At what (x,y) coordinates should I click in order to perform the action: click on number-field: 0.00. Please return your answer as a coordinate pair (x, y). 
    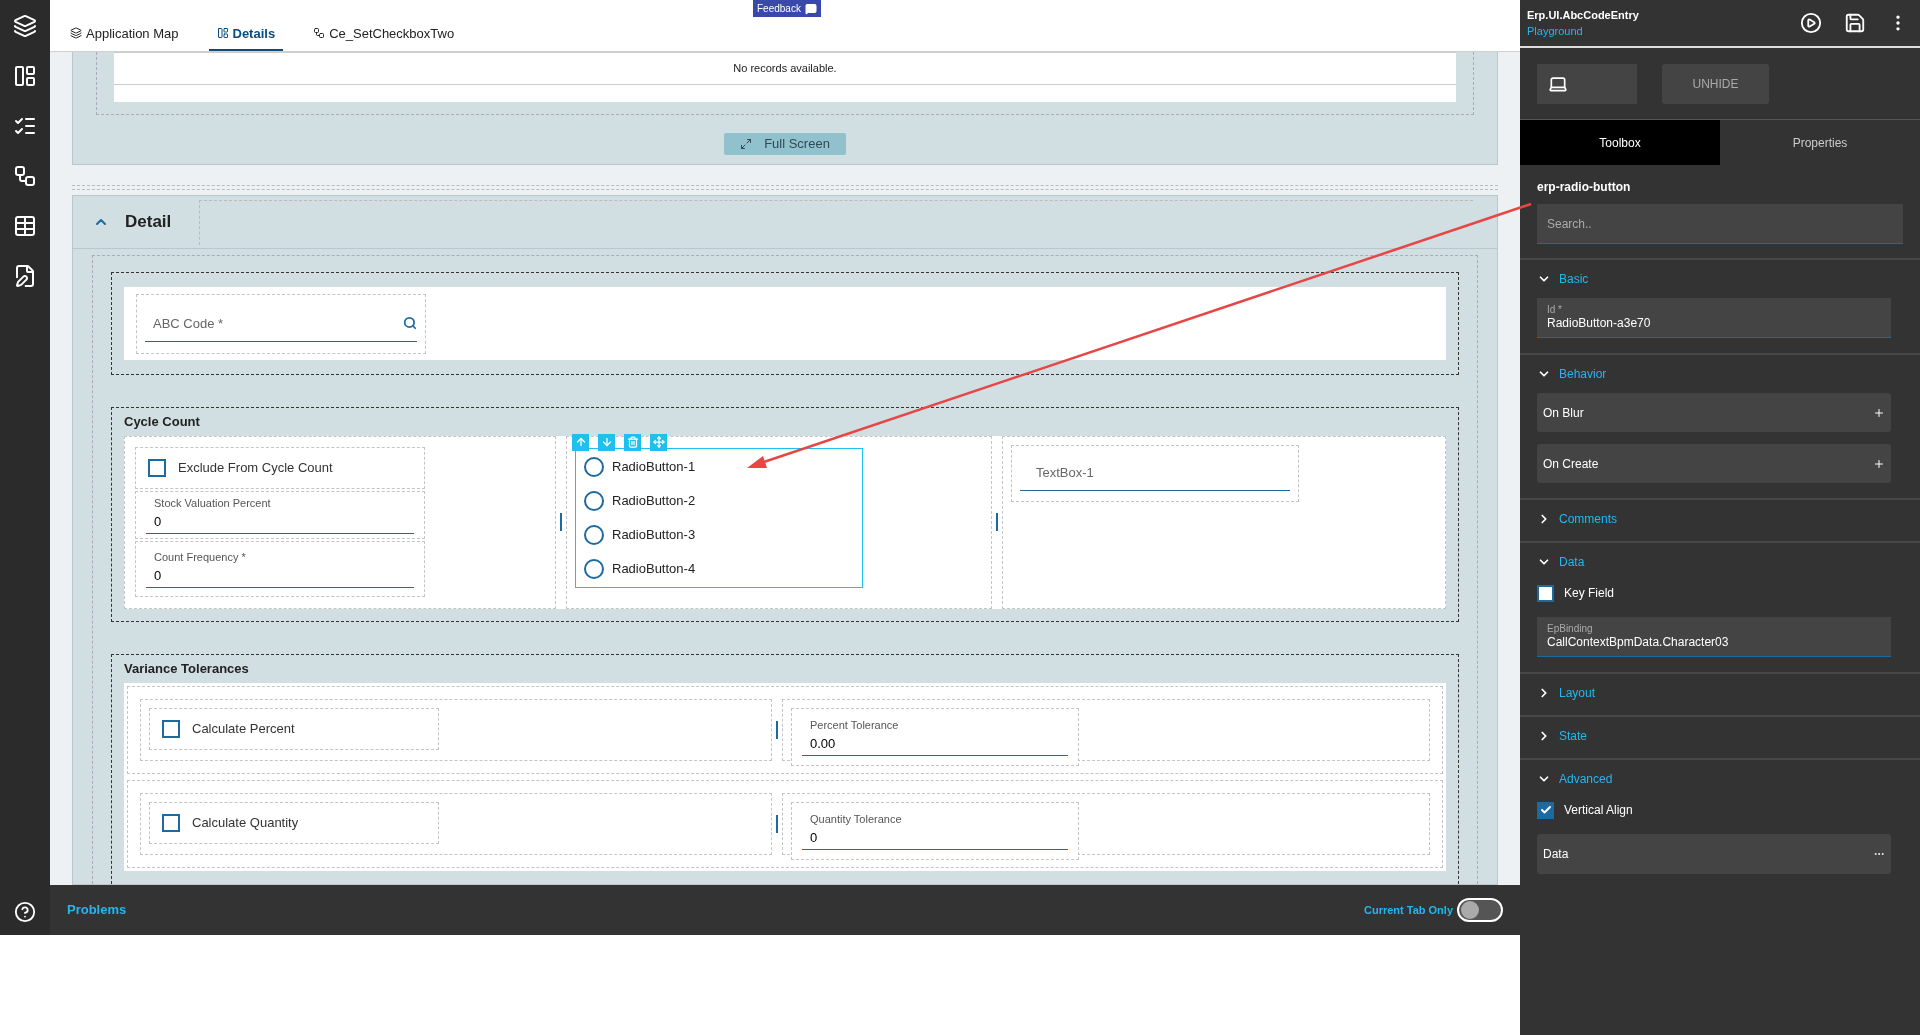
    Looking at the image, I should click on (935, 744).